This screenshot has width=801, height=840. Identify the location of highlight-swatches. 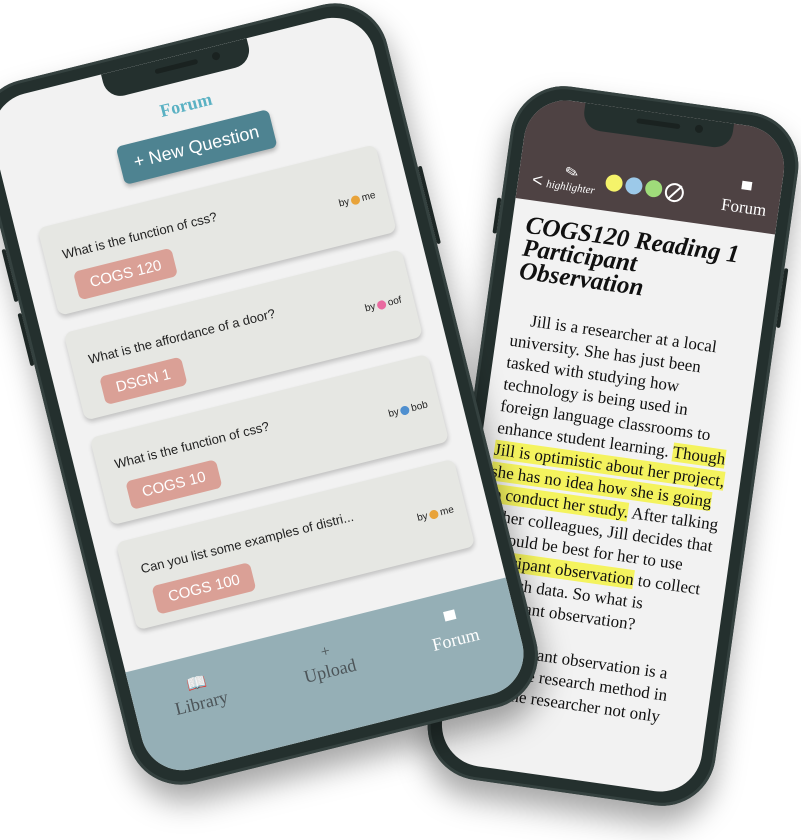
(645, 188).